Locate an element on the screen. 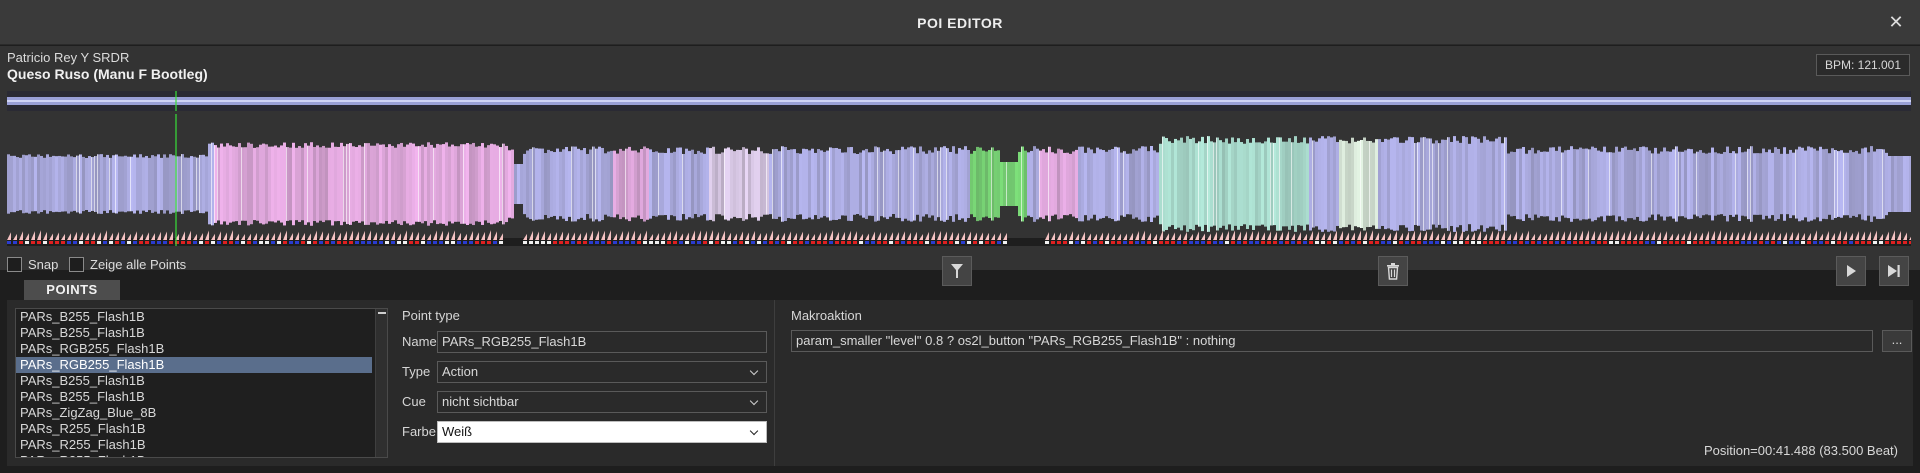 The width and height of the screenshot is (1920, 473). show-all-option: Zeige alle Points is located at coordinates (127, 264).